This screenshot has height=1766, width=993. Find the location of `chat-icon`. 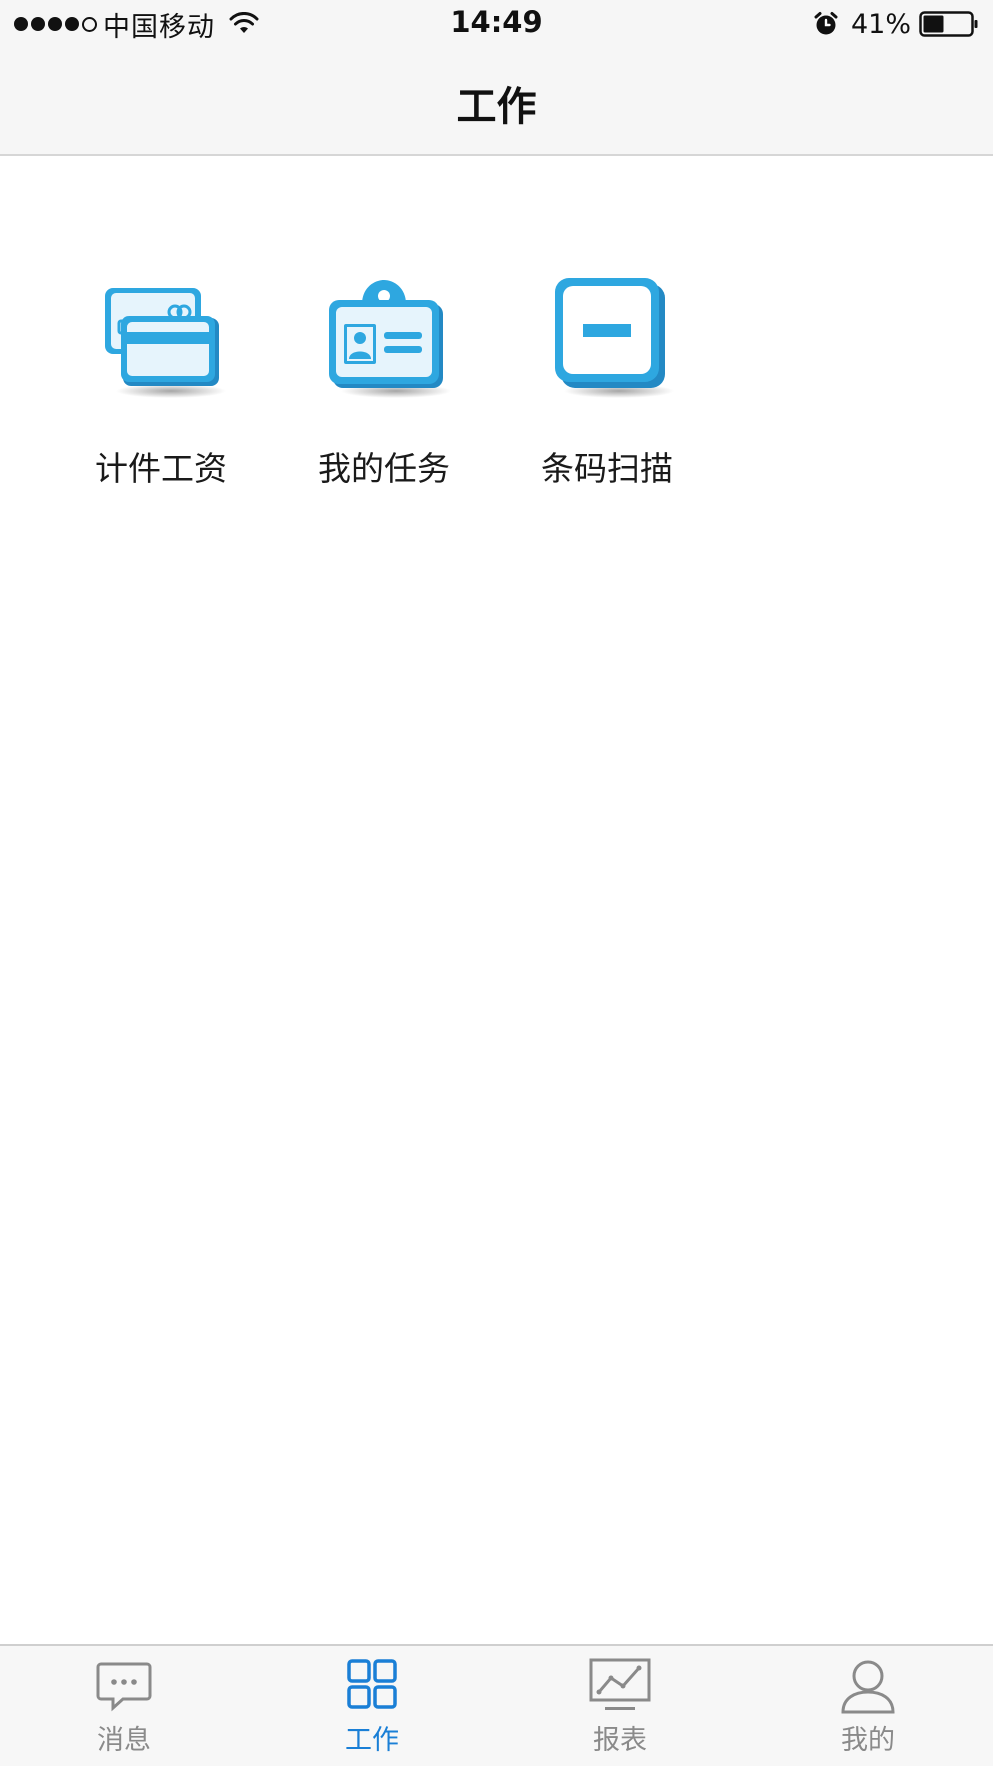

chat-icon is located at coordinates (124, 1687).